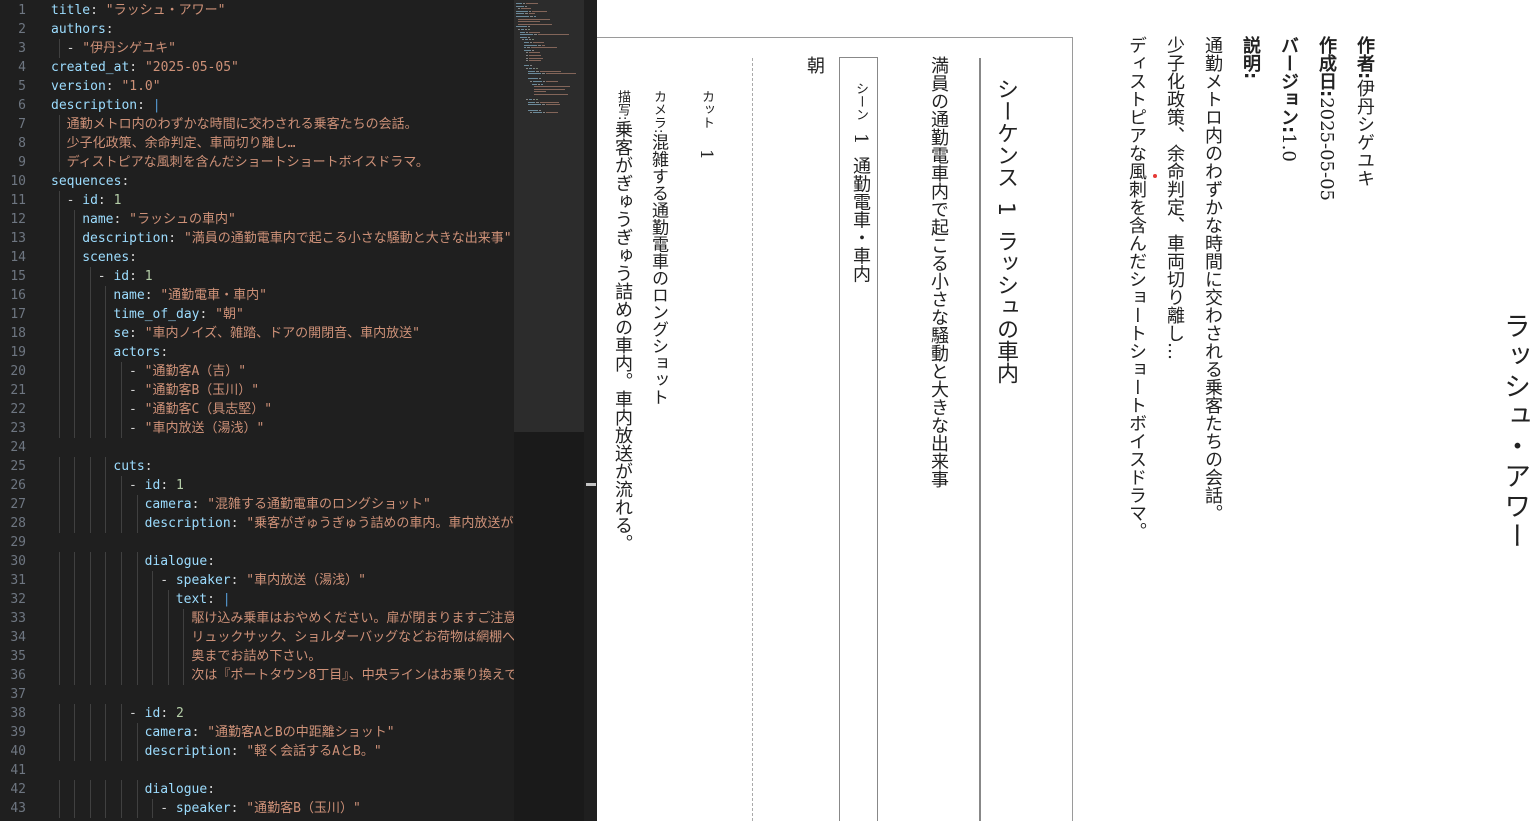  I want to click on editor-vertical-scrollbar, so click(590, 410).